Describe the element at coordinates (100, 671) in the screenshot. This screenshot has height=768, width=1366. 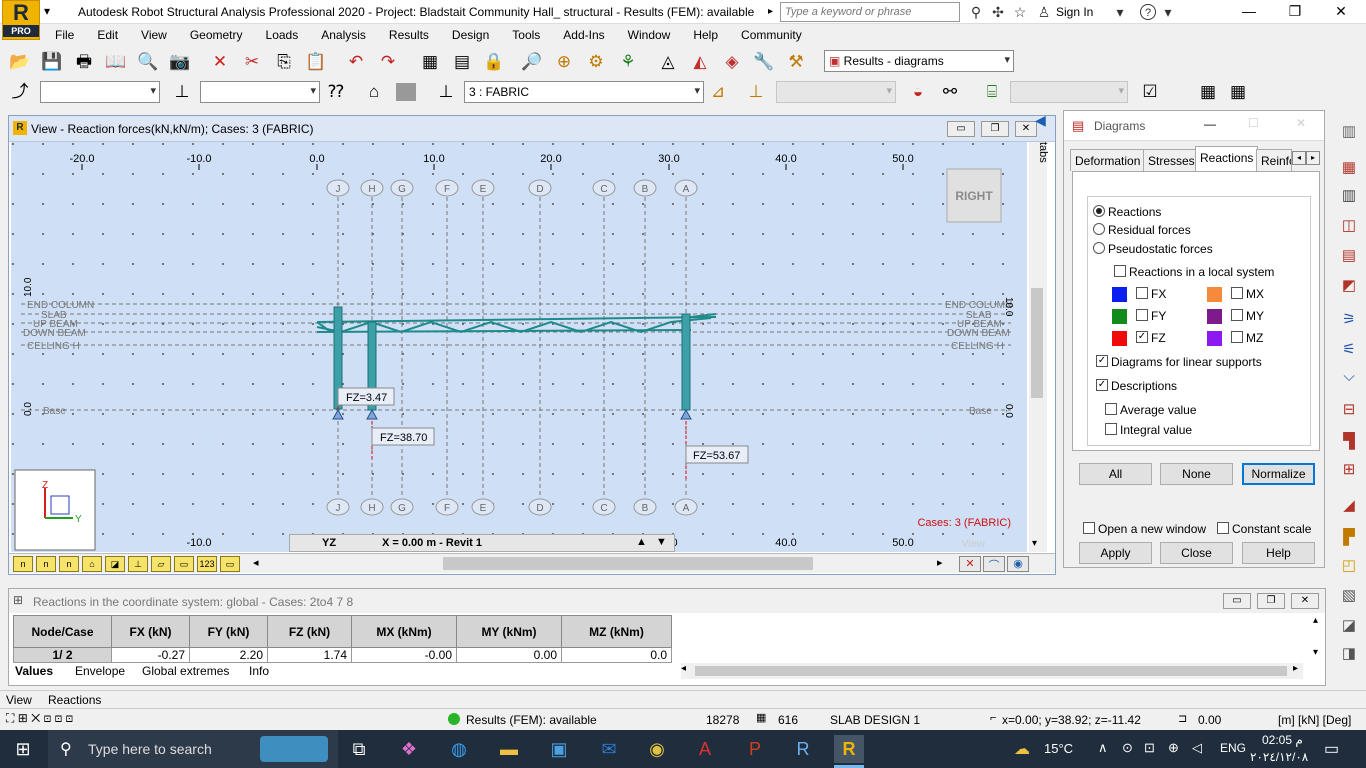
I see `tab-envelope: Envelope` at that location.